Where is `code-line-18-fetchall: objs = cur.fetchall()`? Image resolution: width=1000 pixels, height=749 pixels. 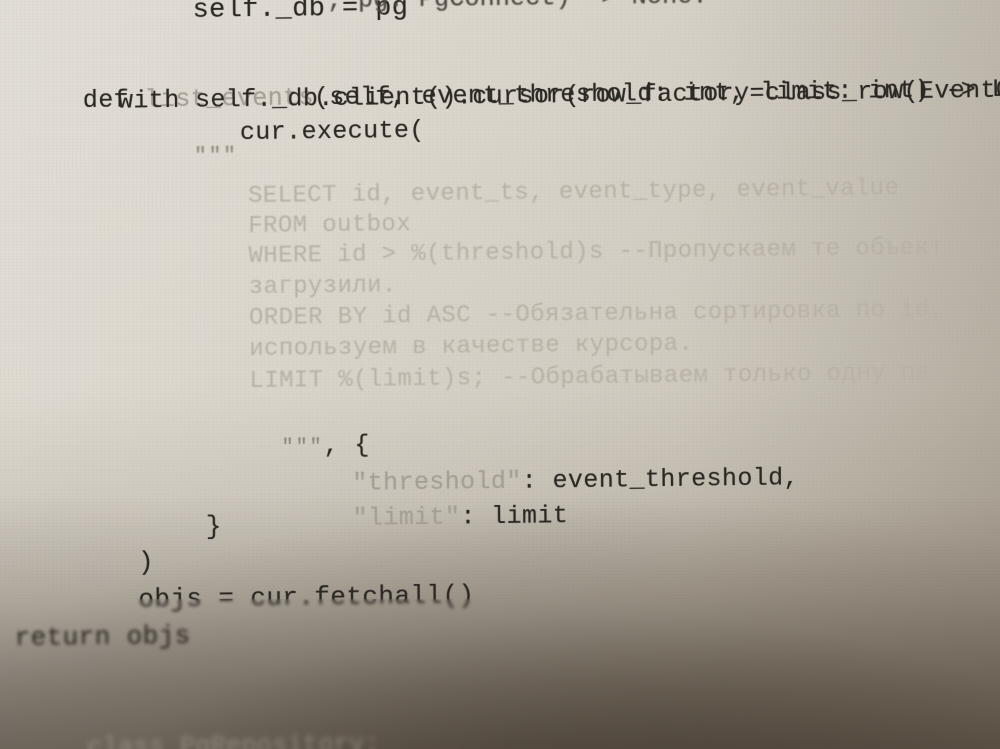
code-line-18-fetchall: objs = cur.fetchall() is located at coordinates (242, 598).